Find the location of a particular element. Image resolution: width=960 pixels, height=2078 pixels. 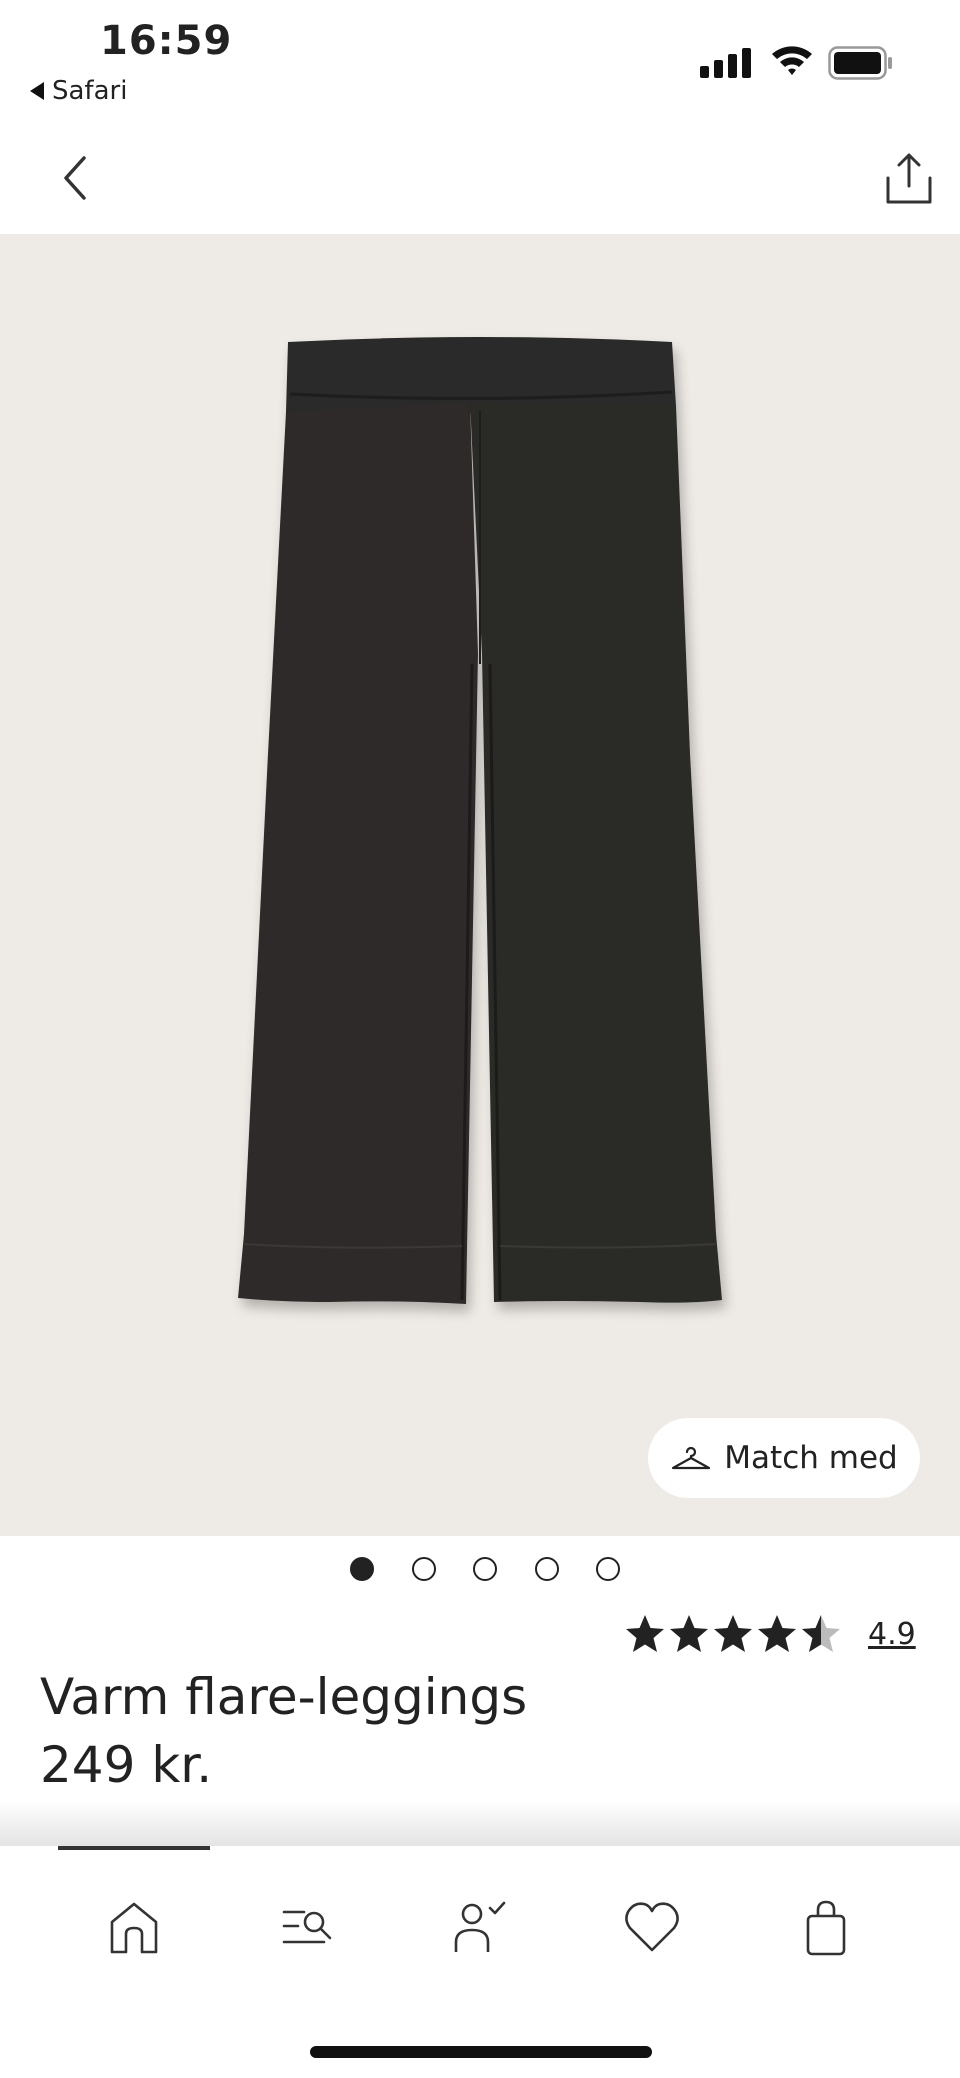

match-med-button: Match med is located at coordinates (784, 1458).